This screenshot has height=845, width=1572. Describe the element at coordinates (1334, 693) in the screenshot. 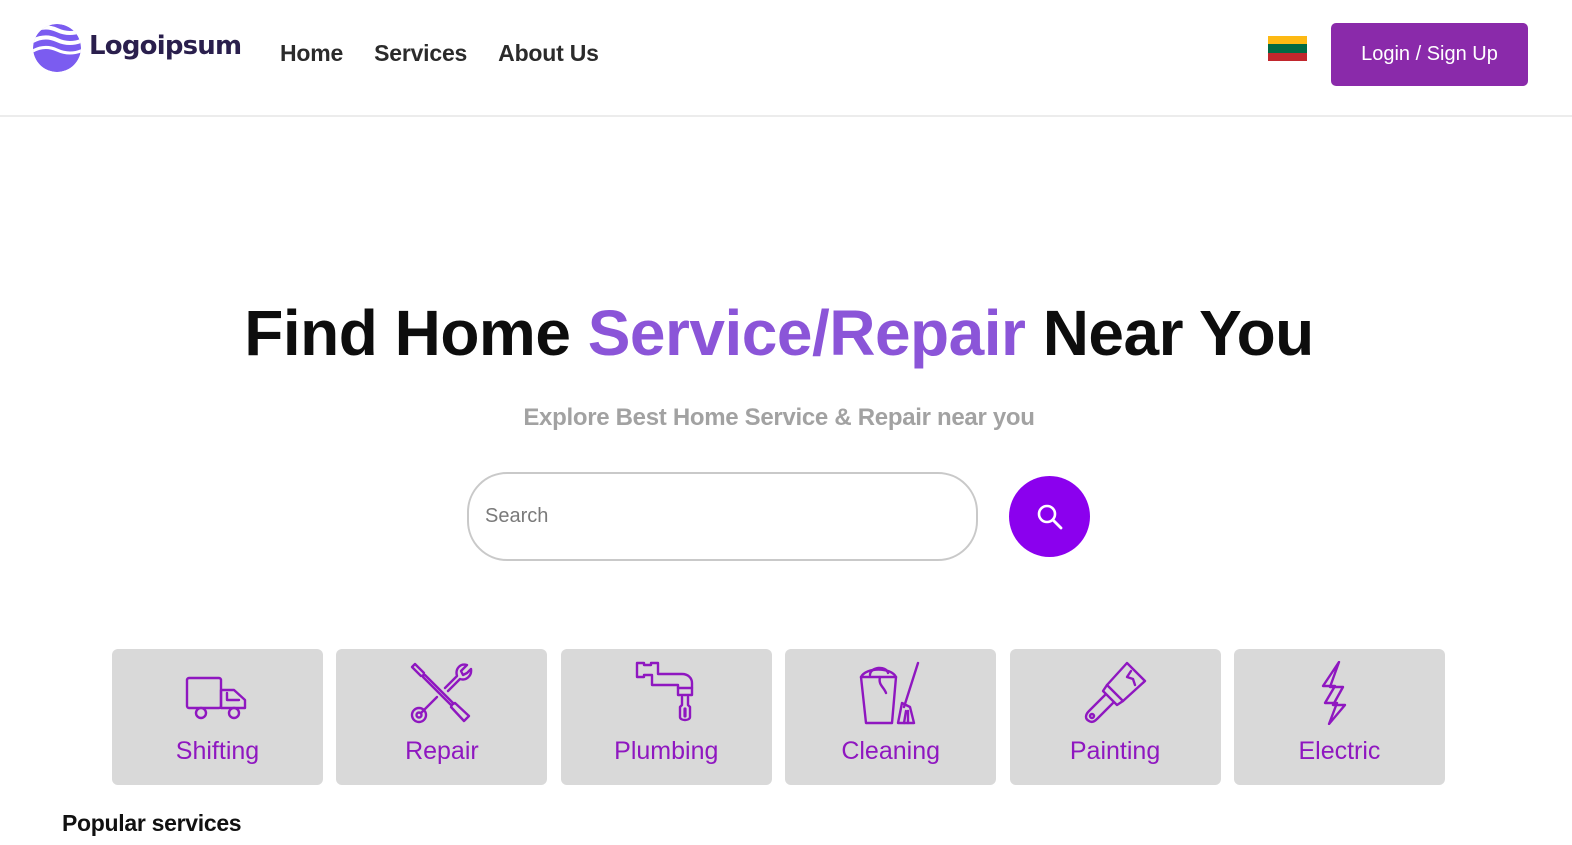

I see `lightning-icon` at that location.